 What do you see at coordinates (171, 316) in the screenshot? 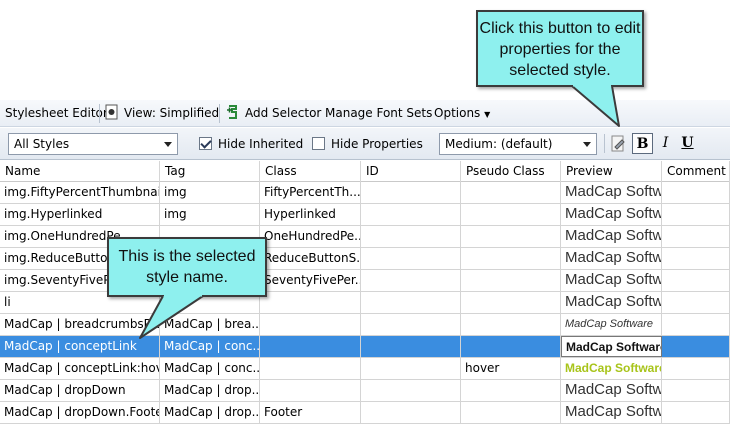
I see `callout-selected-style-pointer` at bounding box center [171, 316].